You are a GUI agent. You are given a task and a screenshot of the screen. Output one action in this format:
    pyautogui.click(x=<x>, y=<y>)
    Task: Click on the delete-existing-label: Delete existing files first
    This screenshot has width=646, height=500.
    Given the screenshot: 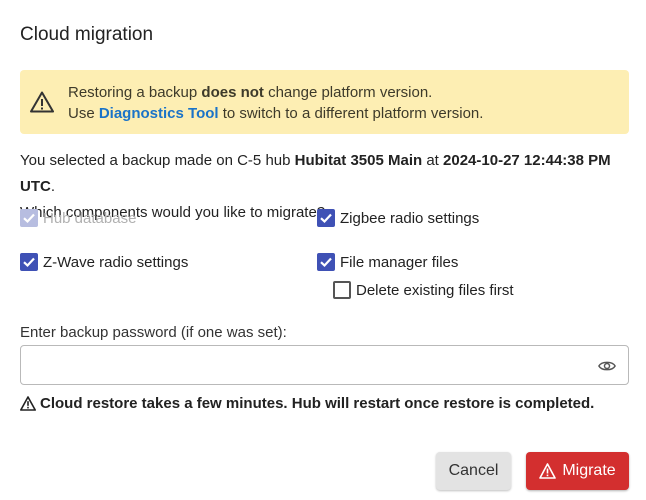 What is the action you would take?
    pyautogui.click(x=435, y=290)
    